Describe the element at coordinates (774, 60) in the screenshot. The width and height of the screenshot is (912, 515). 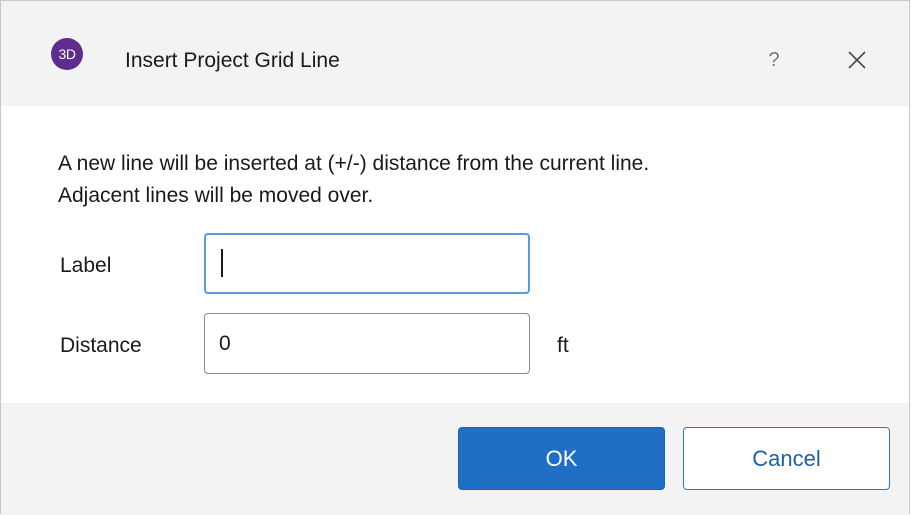
I see `help-icon: ?` at that location.